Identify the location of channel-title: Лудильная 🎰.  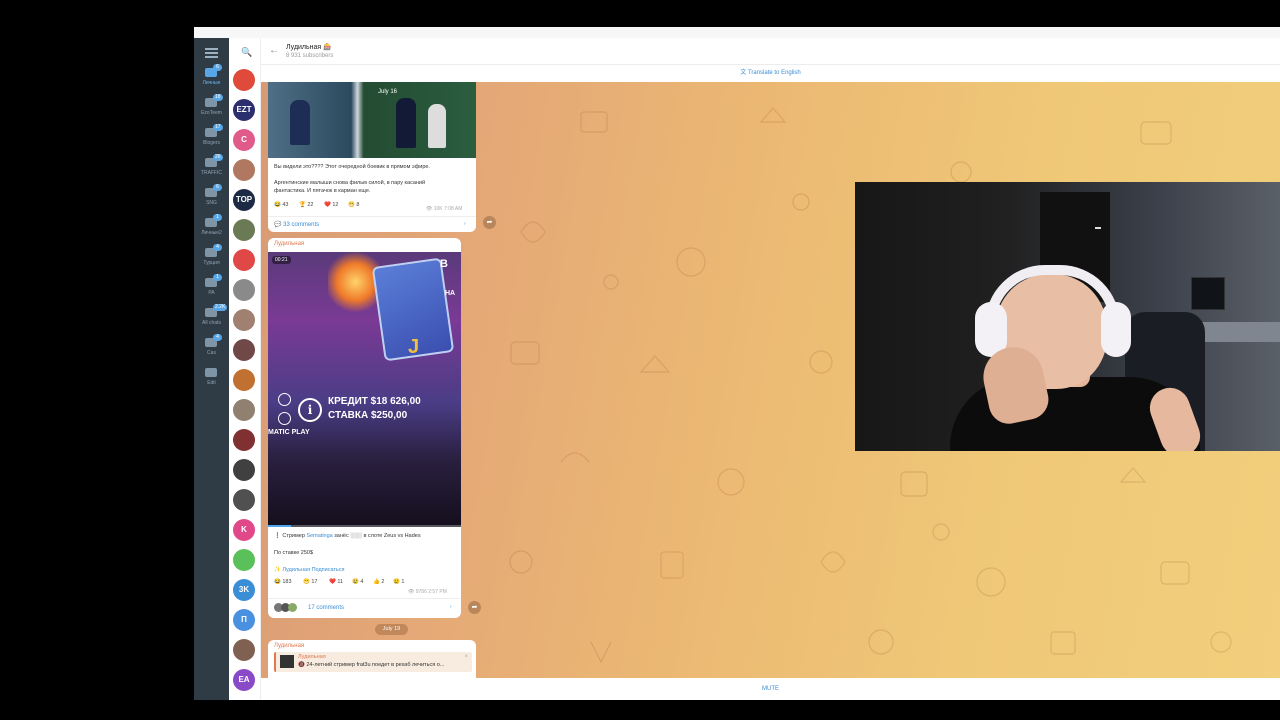
(309, 47).